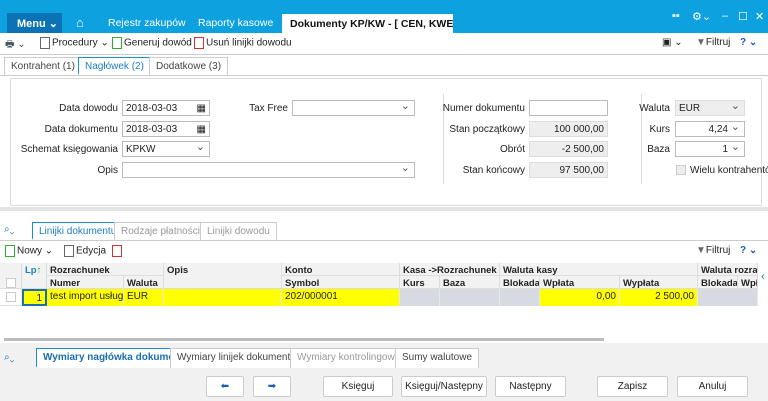 The height and width of the screenshot is (401, 768). Describe the element at coordinates (450, 269) in the screenshot. I see `kasa-rozrachunek-header: Kasa ->Rozrachunek` at that location.